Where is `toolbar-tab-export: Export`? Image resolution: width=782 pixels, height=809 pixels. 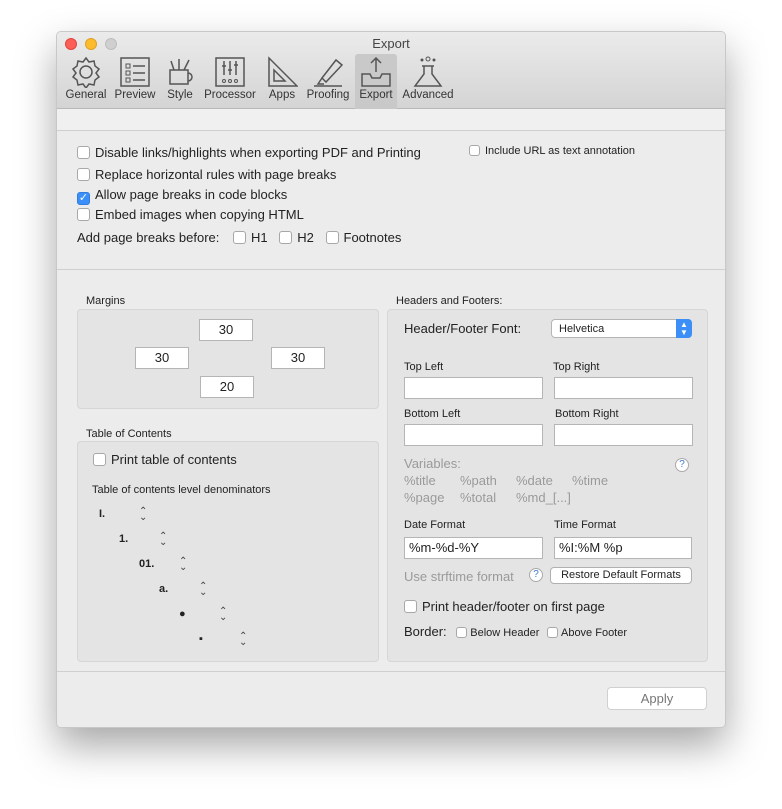 toolbar-tab-export: Export is located at coordinates (376, 81).